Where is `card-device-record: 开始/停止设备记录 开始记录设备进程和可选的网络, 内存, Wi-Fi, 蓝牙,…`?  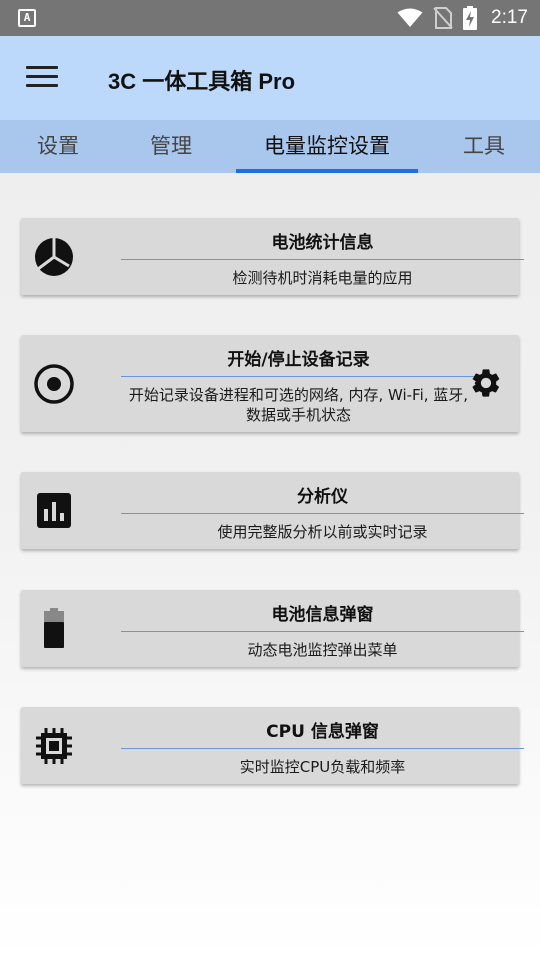 card-device-record: 开始/停止设备记录 开始记录设备进程和可选的网络, 内存, Wi-Fi, 蓝牙,… is located at coordinates (270, 383).